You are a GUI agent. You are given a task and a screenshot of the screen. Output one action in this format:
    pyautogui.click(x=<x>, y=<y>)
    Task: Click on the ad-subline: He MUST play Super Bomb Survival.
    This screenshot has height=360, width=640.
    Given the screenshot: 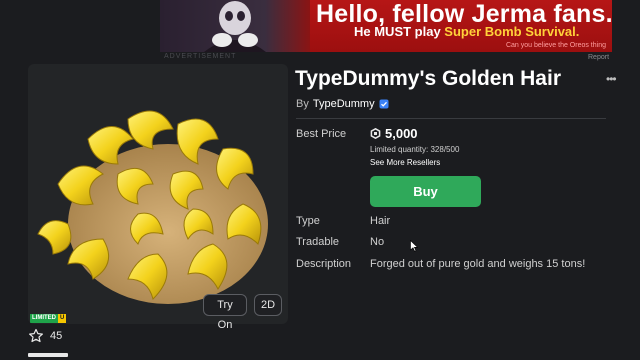 What is the action you would take?
    pyautogui.click(x=466, y=31)
    